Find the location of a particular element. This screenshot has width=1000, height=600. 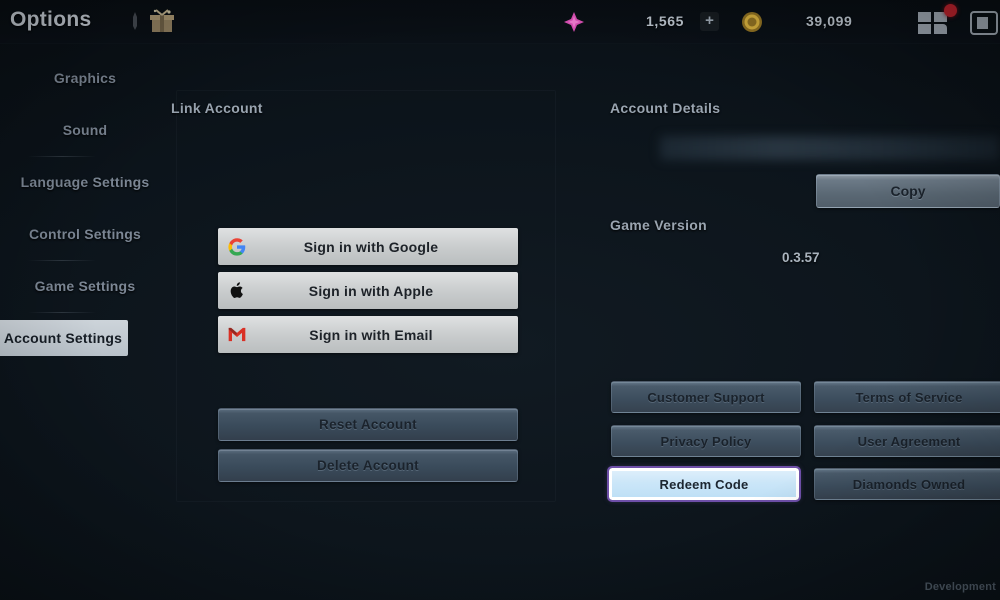

reset-account-label: Reset Account is located at coordinates (368, 424).